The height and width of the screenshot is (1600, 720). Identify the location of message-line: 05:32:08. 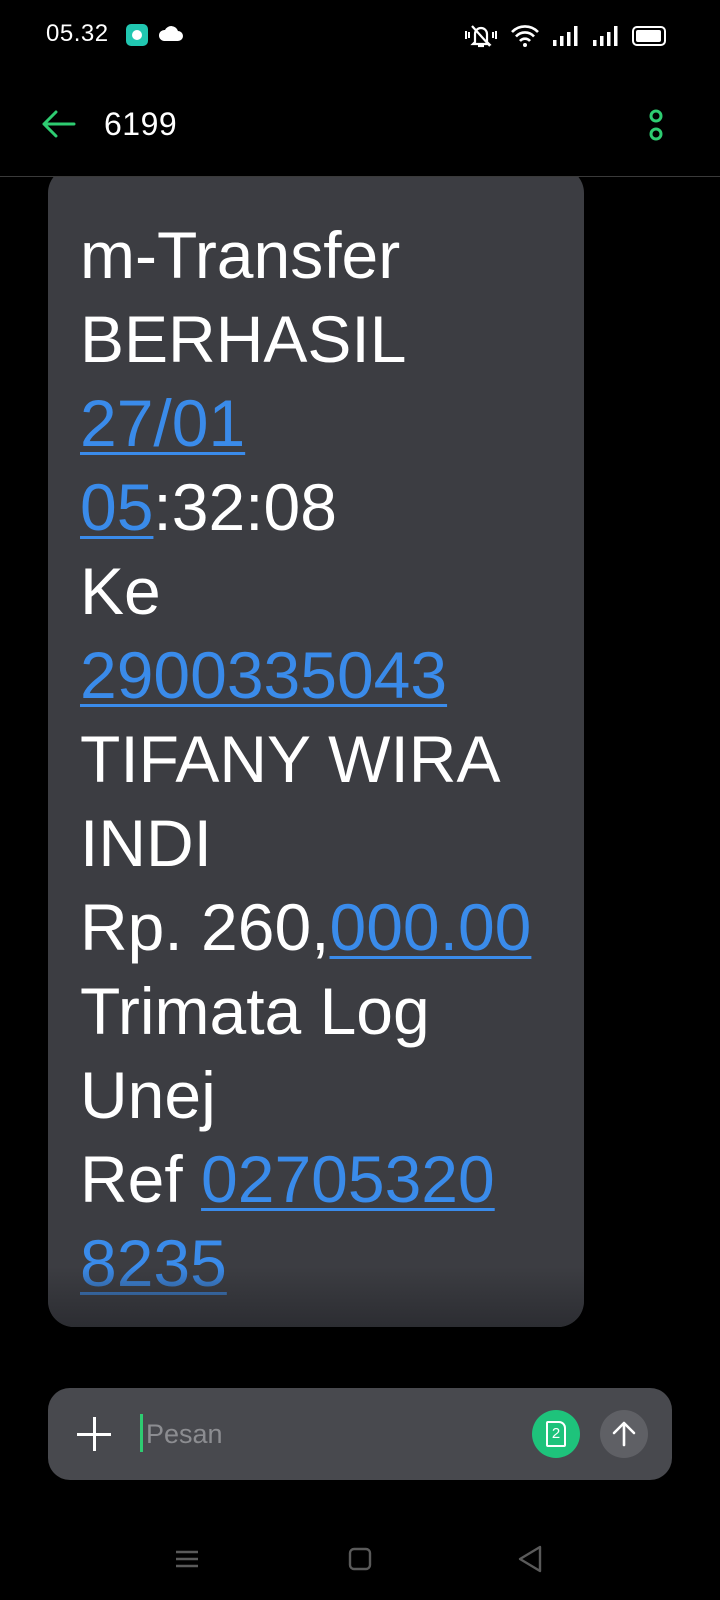
(317, 507).